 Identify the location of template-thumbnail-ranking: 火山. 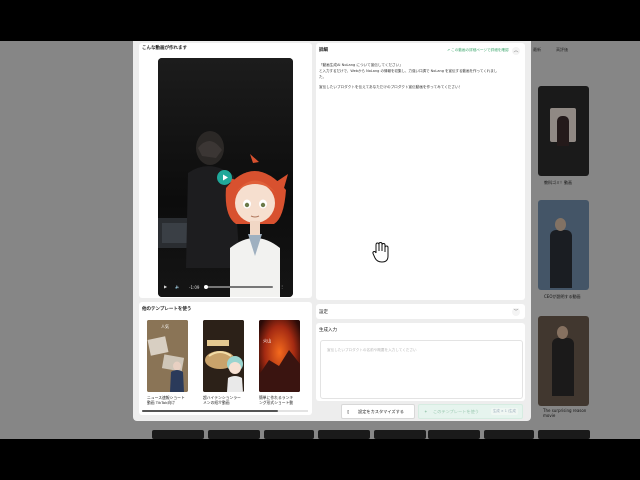
(279, 356).